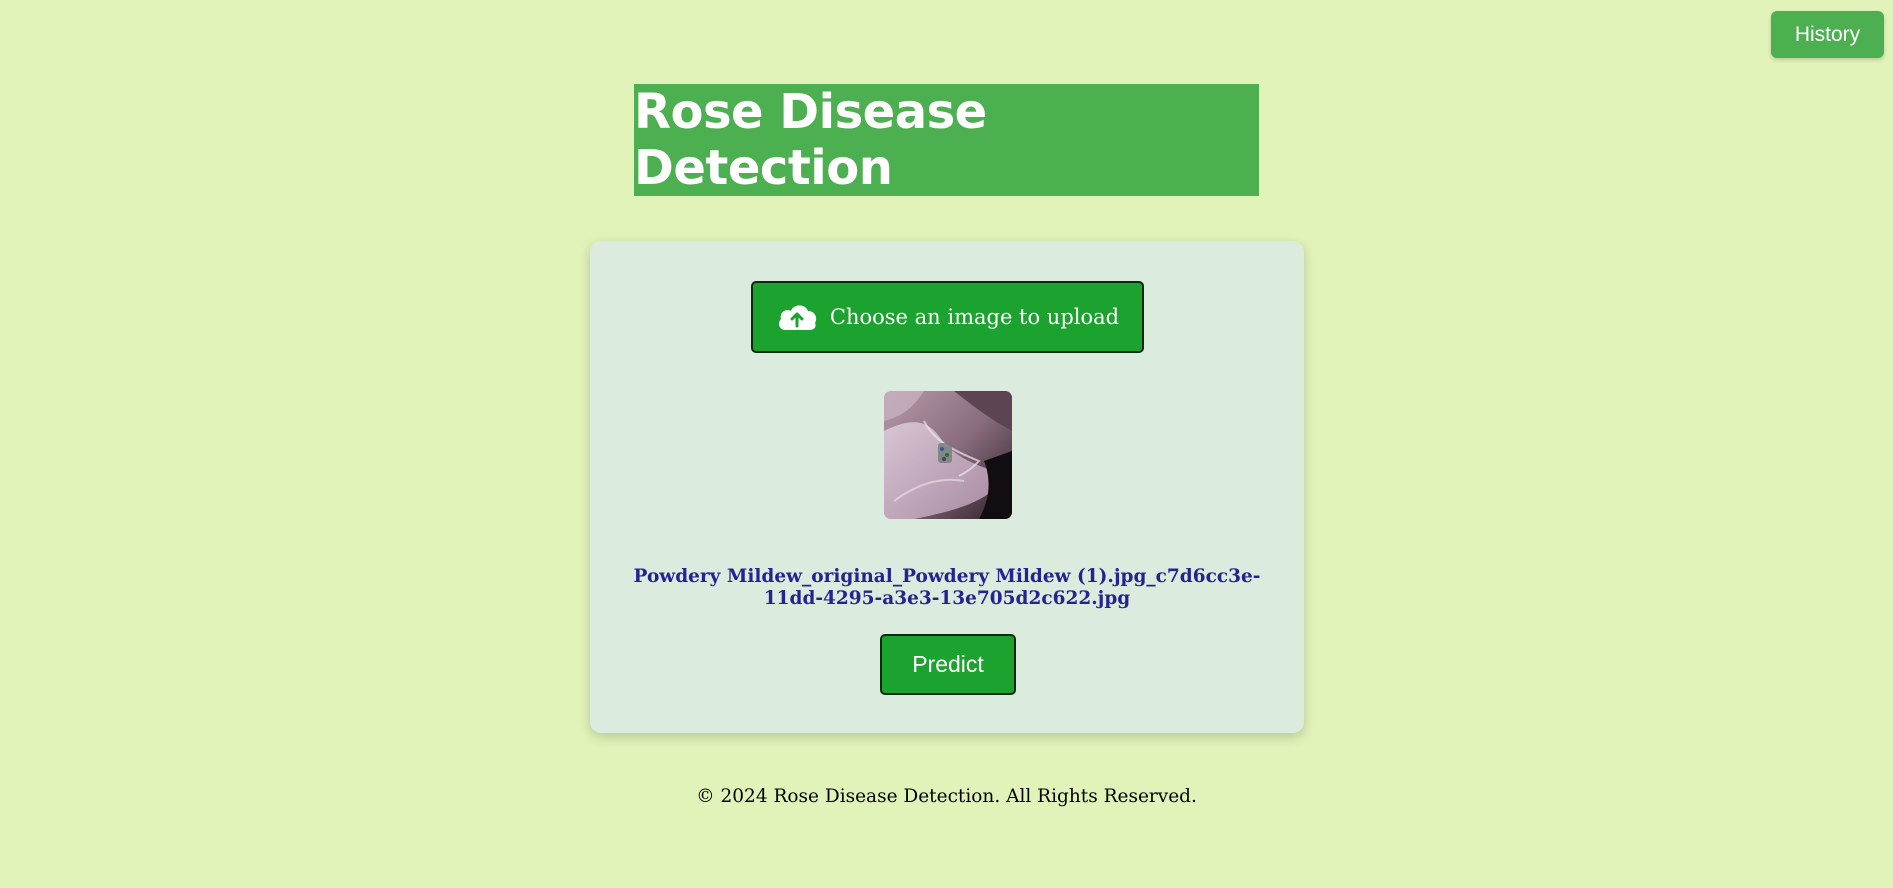  What do you see at coordinates (948, 664) in the screenshot?
I see `predict-button: Predict` at bounding box center [948, 664].